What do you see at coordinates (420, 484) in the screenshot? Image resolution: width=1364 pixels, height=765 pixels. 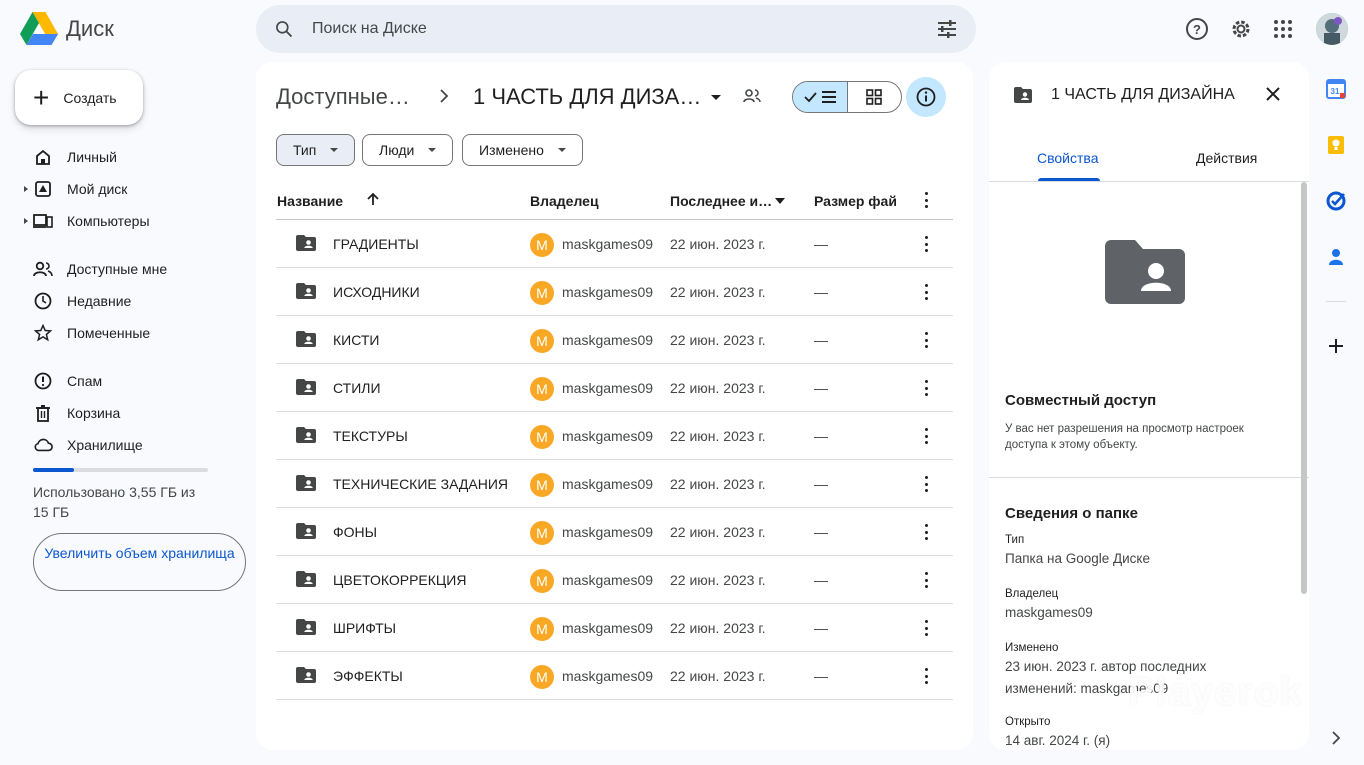 I see `file-name: ТЕХНИЧЕСКИЕ ЗАДАНИЯ` at bounding box center [420, 484].